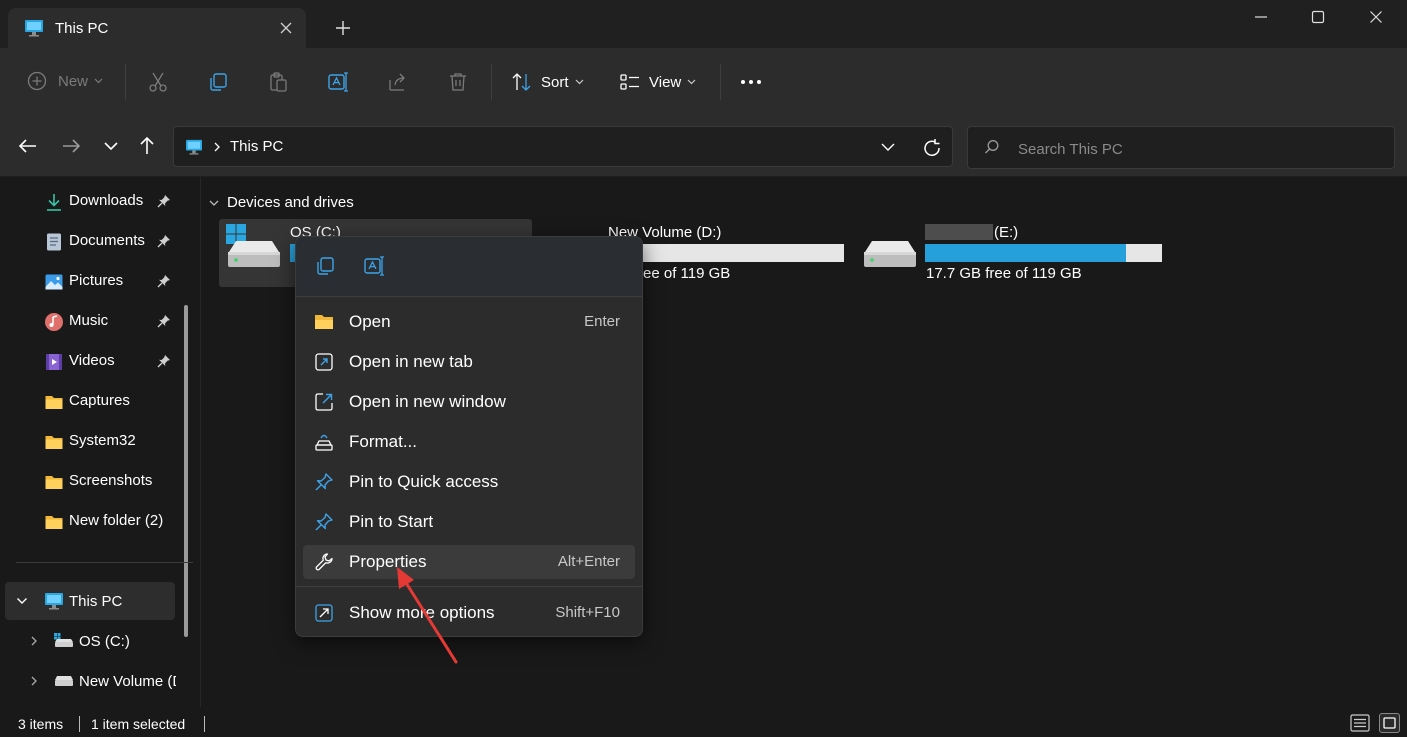 This screenshot has width=1407, height=737. Describe the element at coordinates (28, 146) in the screenshot. I see `back-icon` at that location.